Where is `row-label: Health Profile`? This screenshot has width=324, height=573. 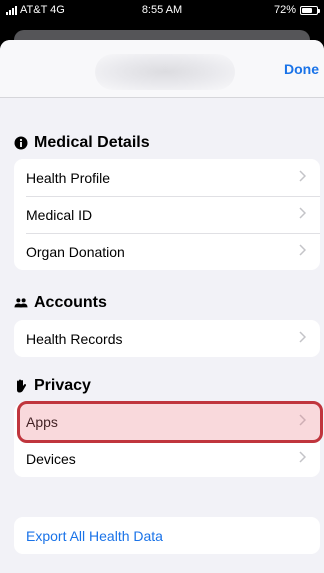 row-label: Health Profile is located at coordinates (68, 177).